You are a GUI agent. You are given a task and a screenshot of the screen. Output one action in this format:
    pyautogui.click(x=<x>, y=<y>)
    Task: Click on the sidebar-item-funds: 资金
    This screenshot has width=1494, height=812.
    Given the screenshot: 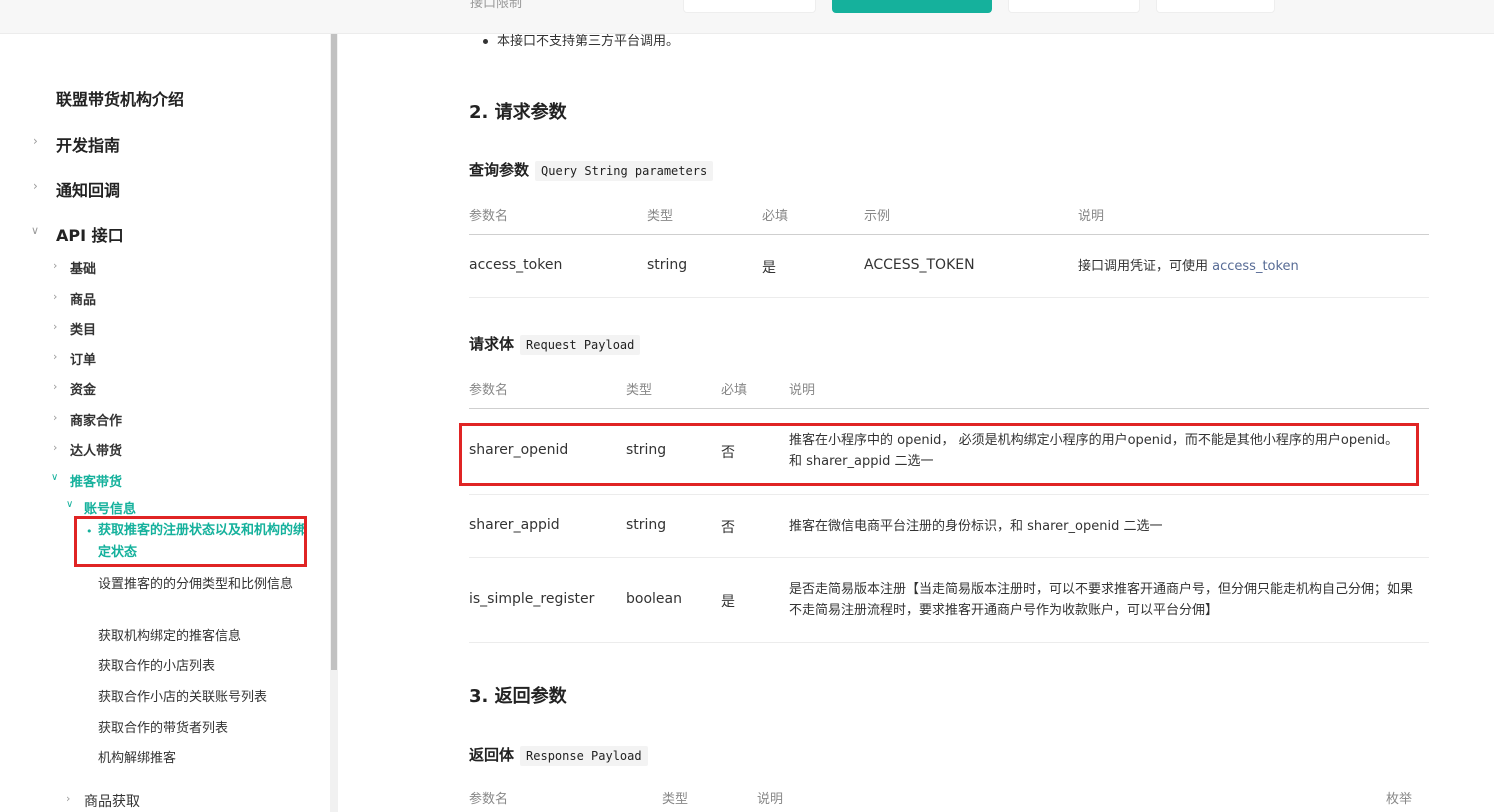 What is the action you would take?
    pyautogui.click(x=83, y=388)
    